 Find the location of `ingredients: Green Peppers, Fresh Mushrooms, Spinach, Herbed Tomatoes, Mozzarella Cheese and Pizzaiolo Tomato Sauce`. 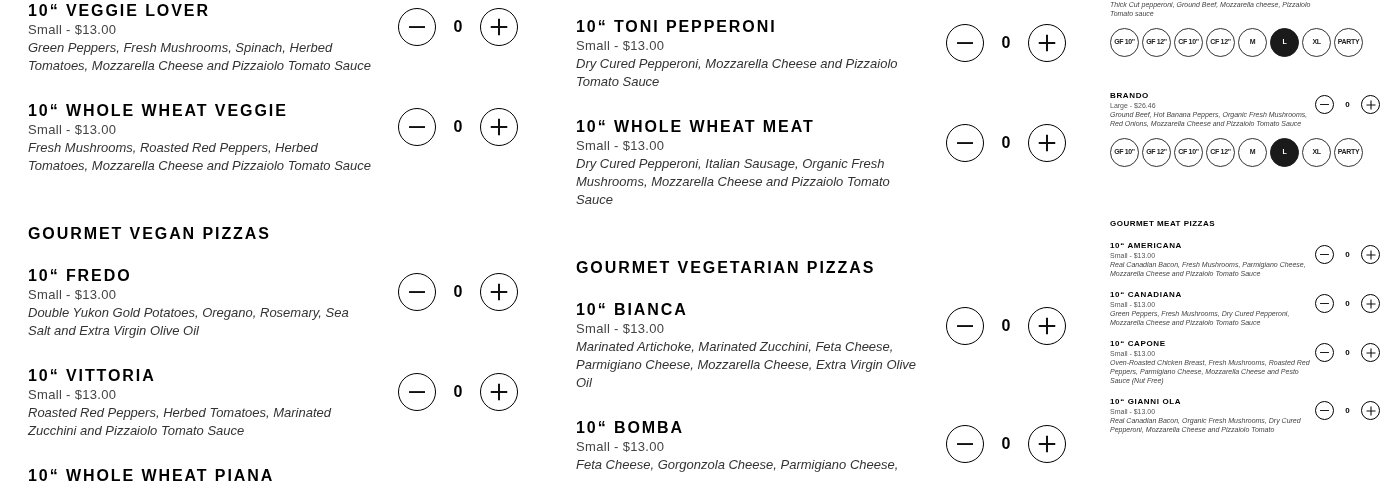

ingredients: Green Peppers, Fresh Mushrooms, Spinach, Herbed Tomatoes, Mozzarella Cheese and Pizzaiolo Tomato Sauce is located at coordinates (200, 57).